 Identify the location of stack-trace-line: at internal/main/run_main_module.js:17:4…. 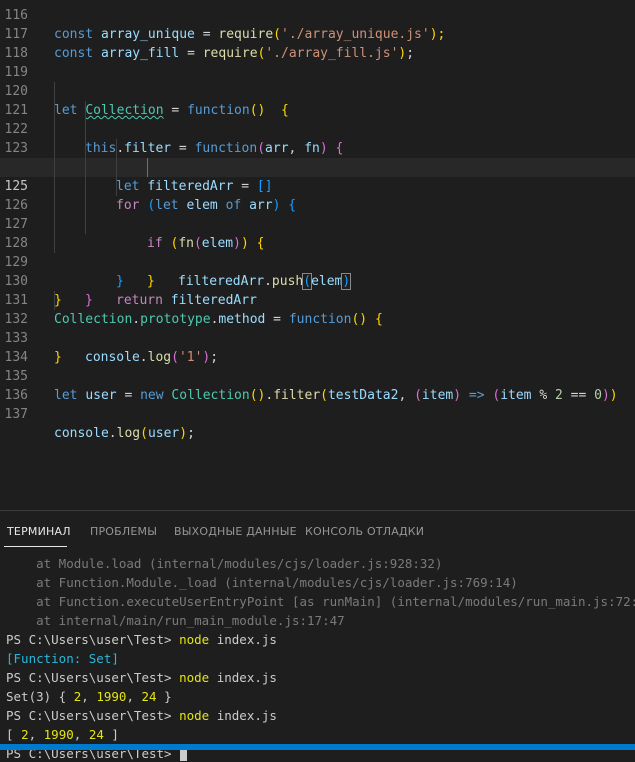
(175, 620).